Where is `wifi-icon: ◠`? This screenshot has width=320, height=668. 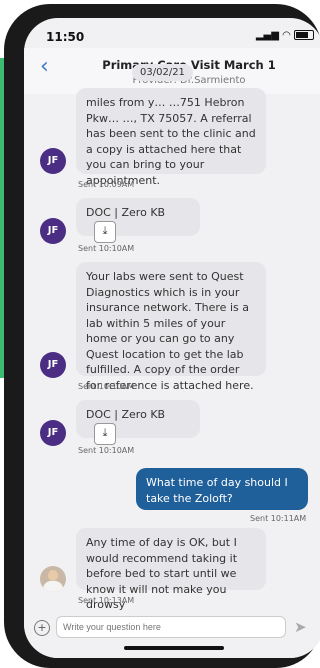
wifi-icon: ◠ is located at coordinates (286, 35).